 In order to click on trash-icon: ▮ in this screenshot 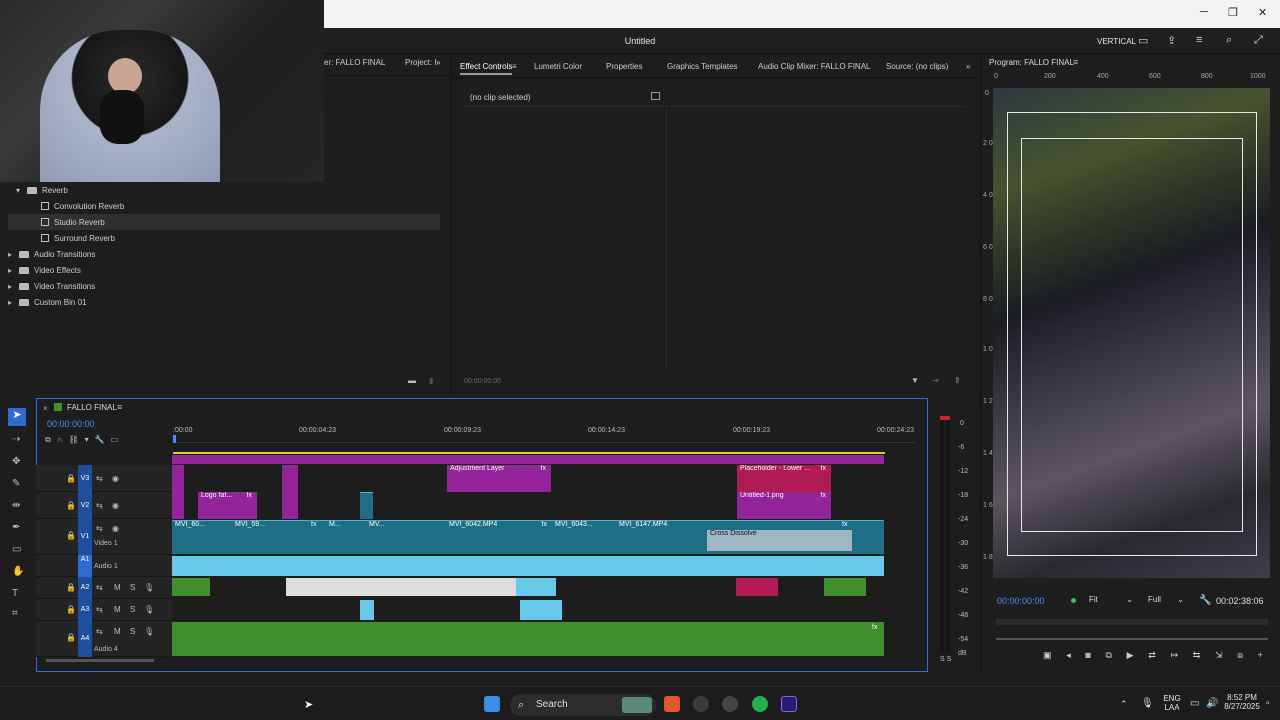, I will do `click(431, 380)`.